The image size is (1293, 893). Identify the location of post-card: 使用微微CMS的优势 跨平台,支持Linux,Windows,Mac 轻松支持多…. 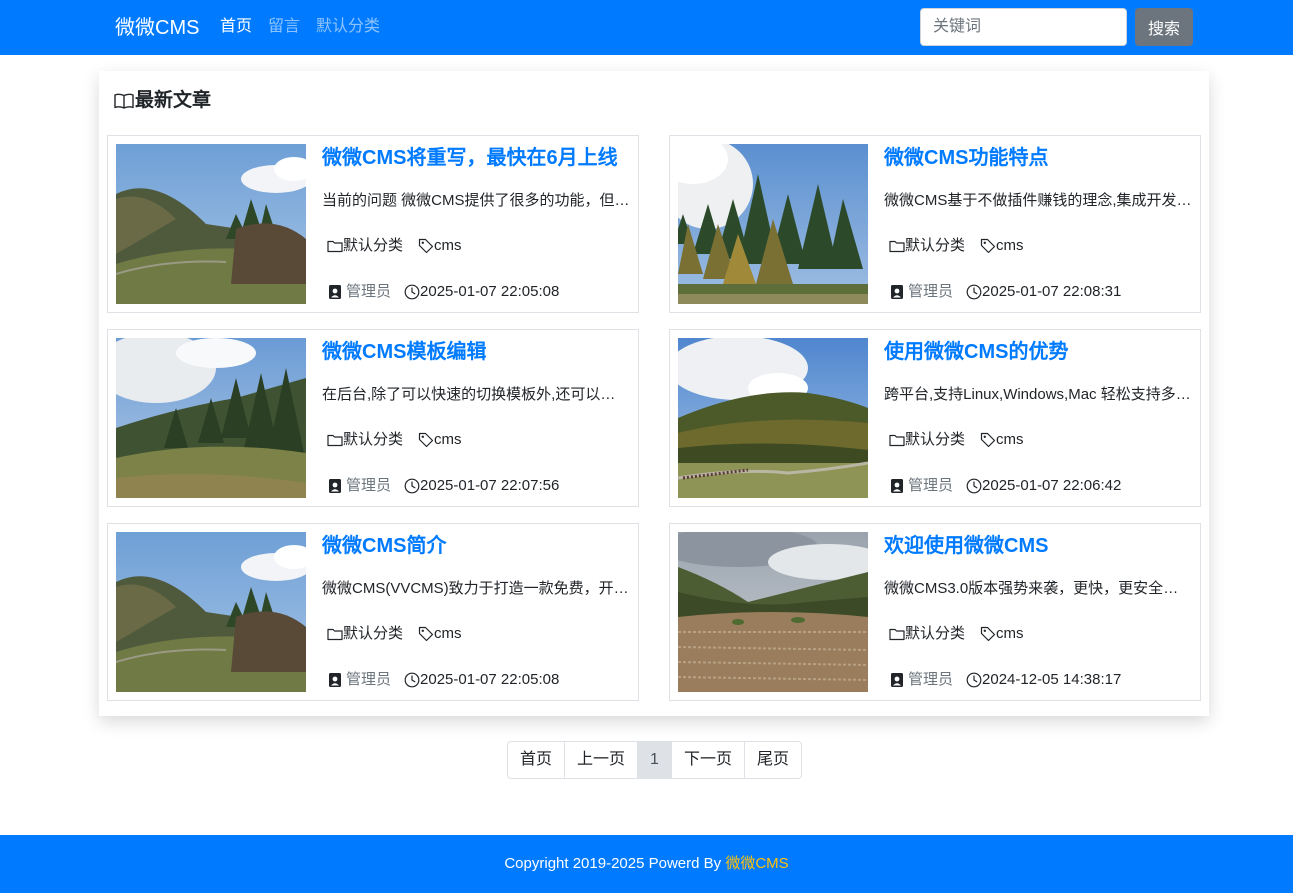
(935, 418).